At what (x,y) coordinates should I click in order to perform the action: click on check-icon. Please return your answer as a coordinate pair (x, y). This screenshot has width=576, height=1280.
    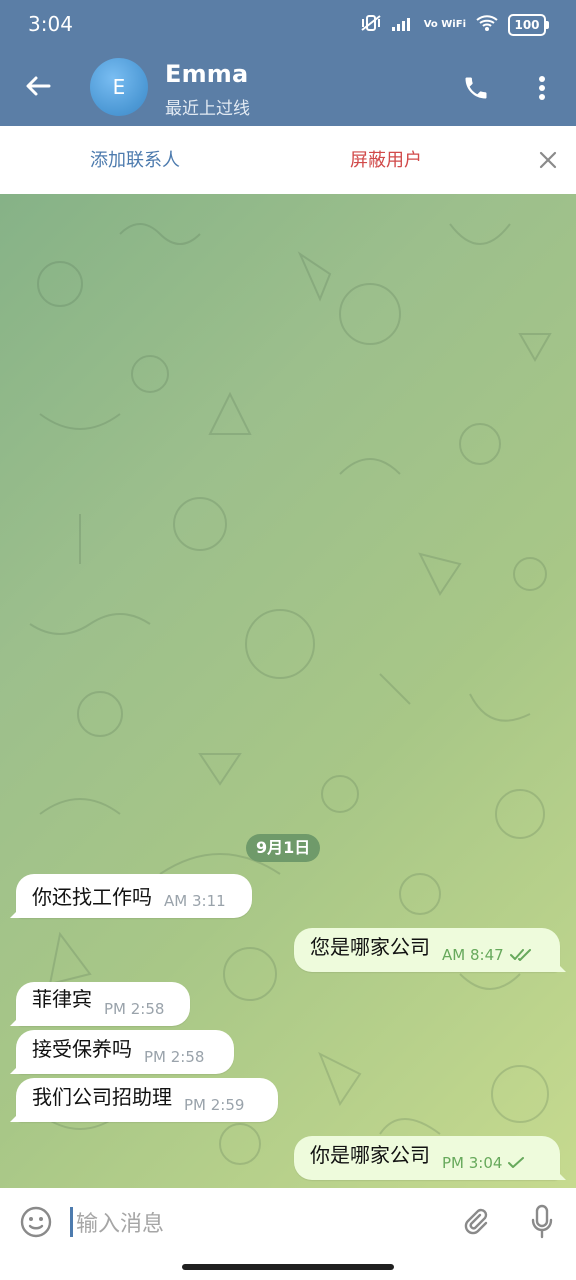
    Looking at the image, I should click on (516, 1162).